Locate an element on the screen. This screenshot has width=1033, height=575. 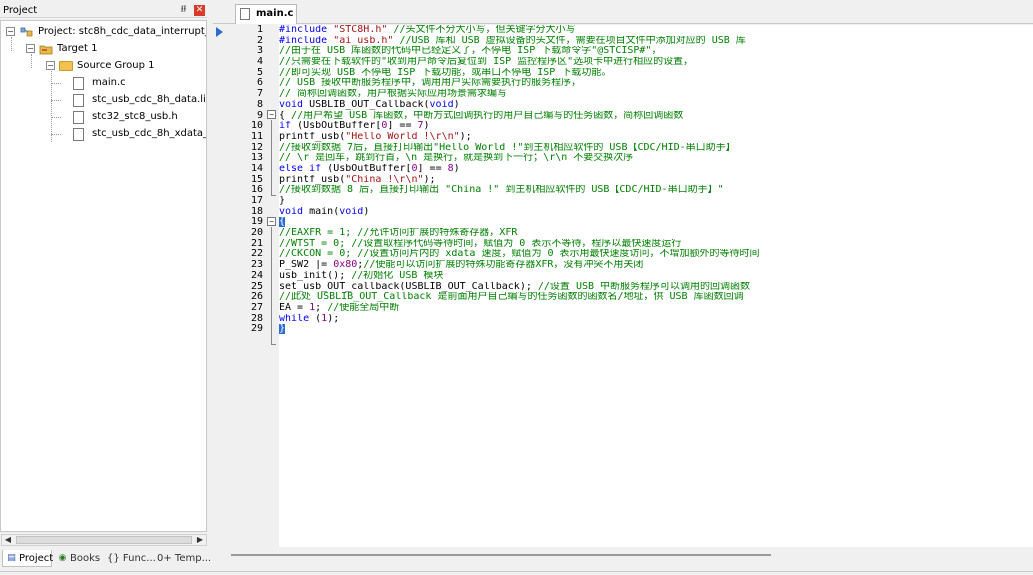
line-number: 11 is located at coordinates (256, 136).